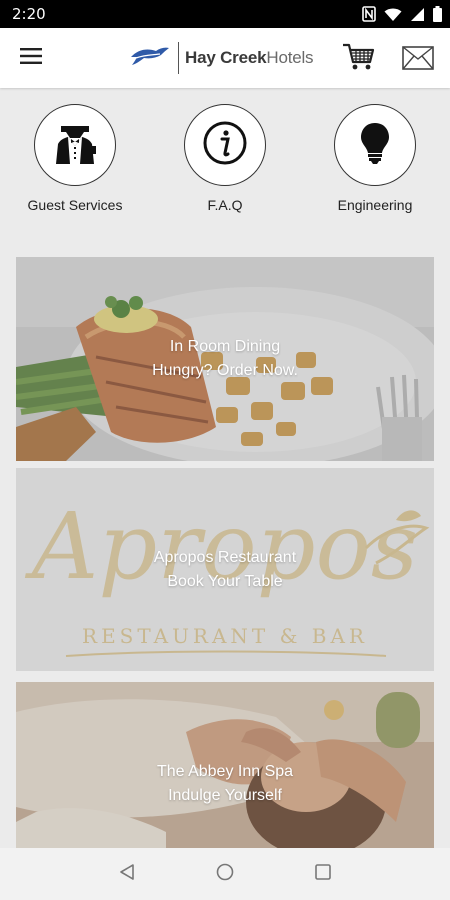  I want to click on quick-link-guest-services: Guest Services, so click(75, 158).